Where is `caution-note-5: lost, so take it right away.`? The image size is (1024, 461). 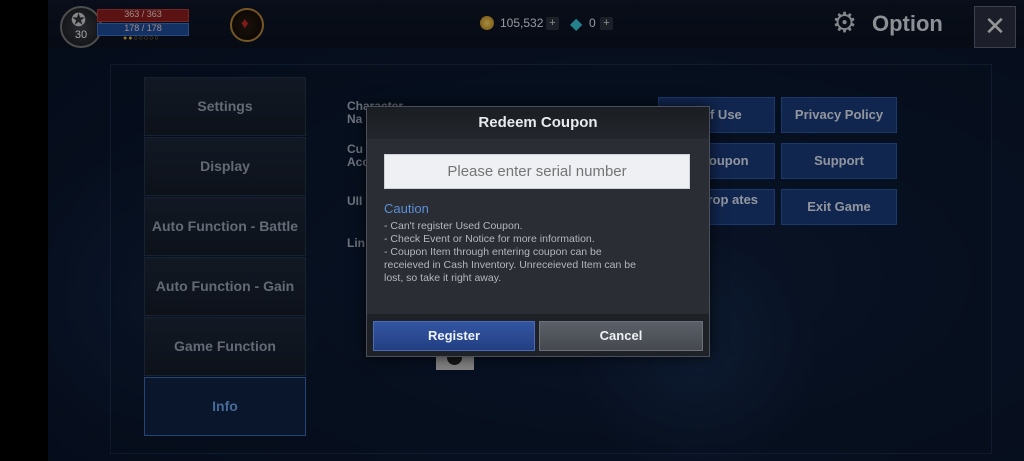 caution-note-5: lost, so take it right away. is located at coordinates (443, 278).